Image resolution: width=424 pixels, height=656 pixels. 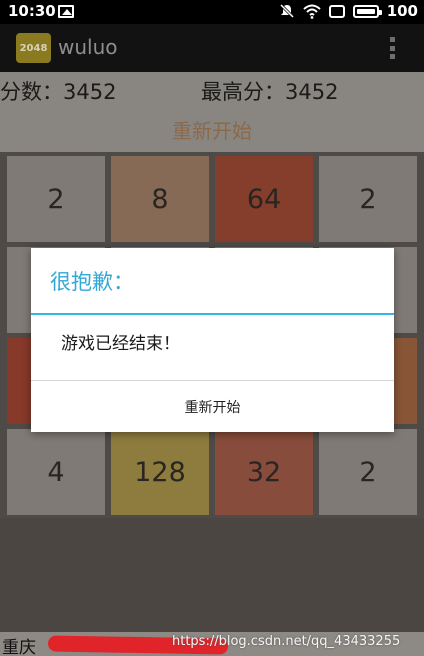 I want to click on dialog-divider, so click(x=212, y=314).